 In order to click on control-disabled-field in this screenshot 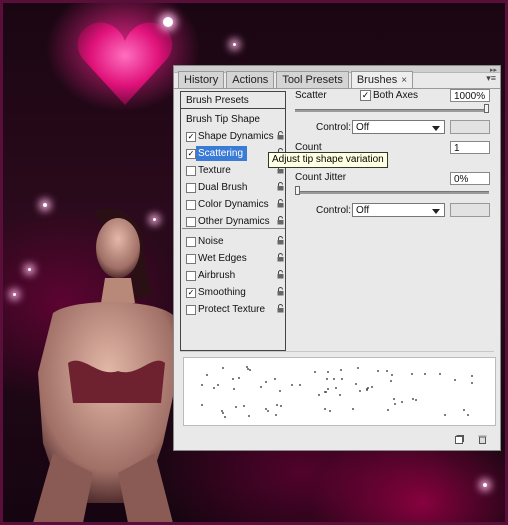, I will do `click(470, 127)`.